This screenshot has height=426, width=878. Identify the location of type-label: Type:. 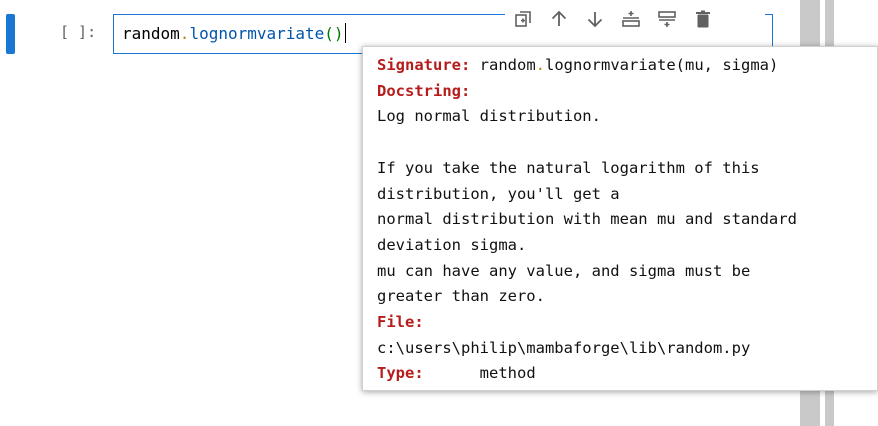
(400, 373).